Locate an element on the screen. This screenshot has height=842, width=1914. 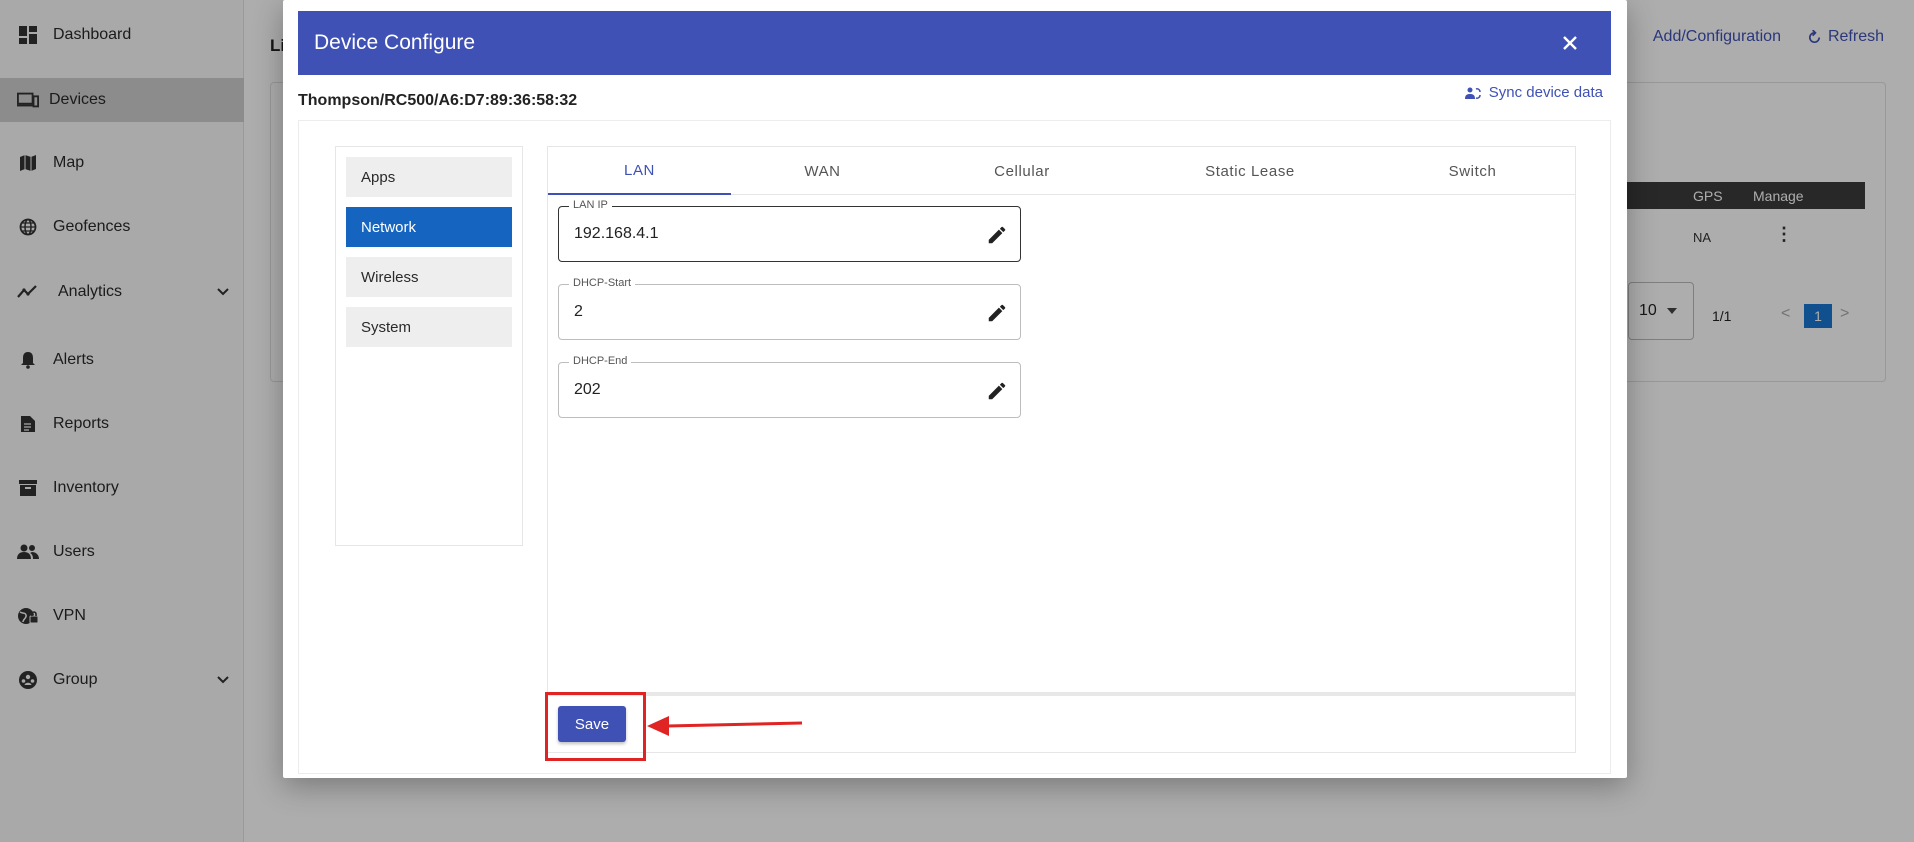
side-menu-system: System is located at coordinates (429, 327).